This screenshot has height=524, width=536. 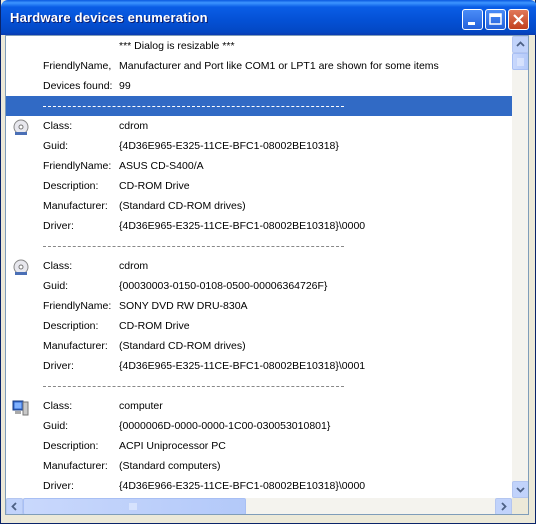 I want to click on chevron-left-icon, so click(x=14, y=506).